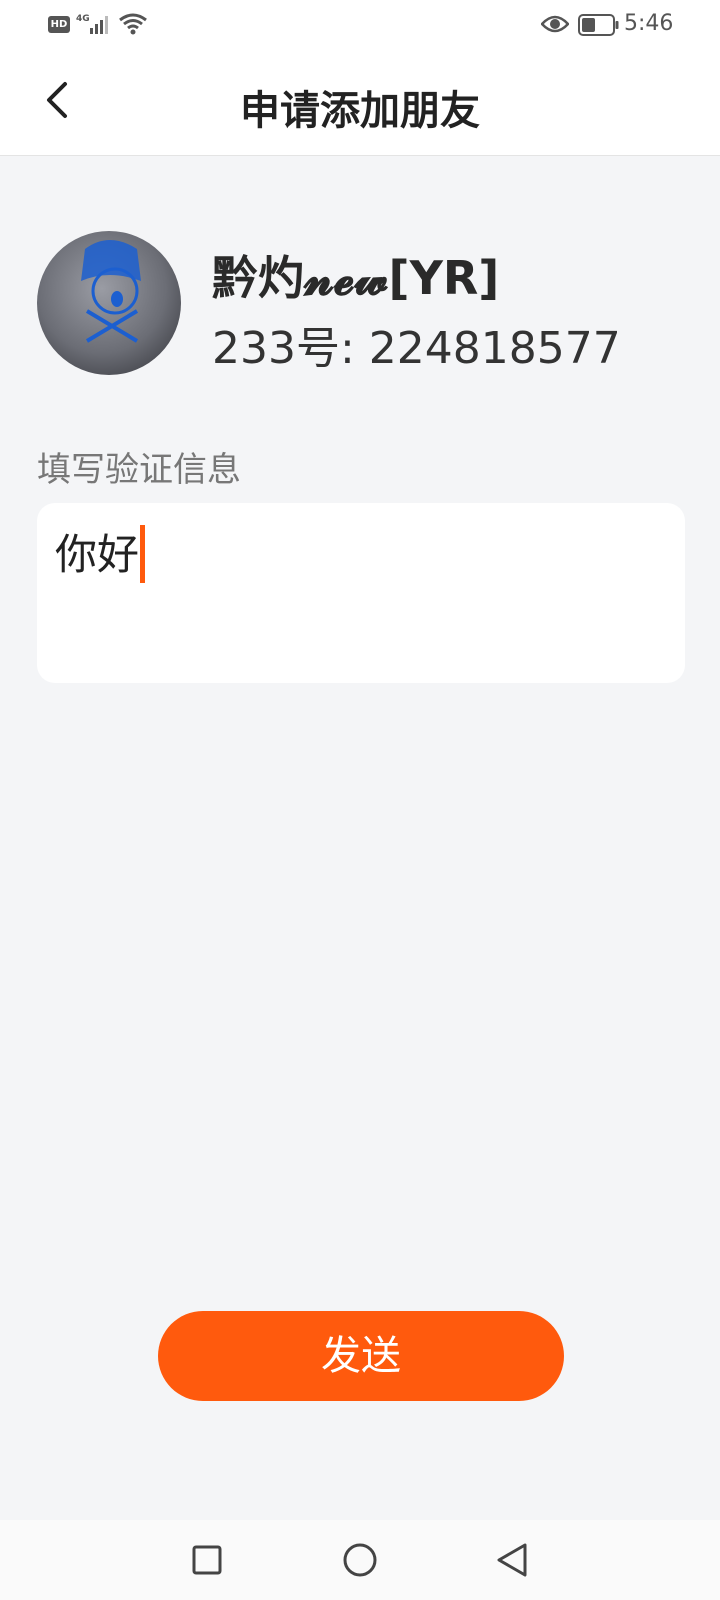 This screenshot has height=1600, width=720. I want to click on home-button, so click(360, 1560).